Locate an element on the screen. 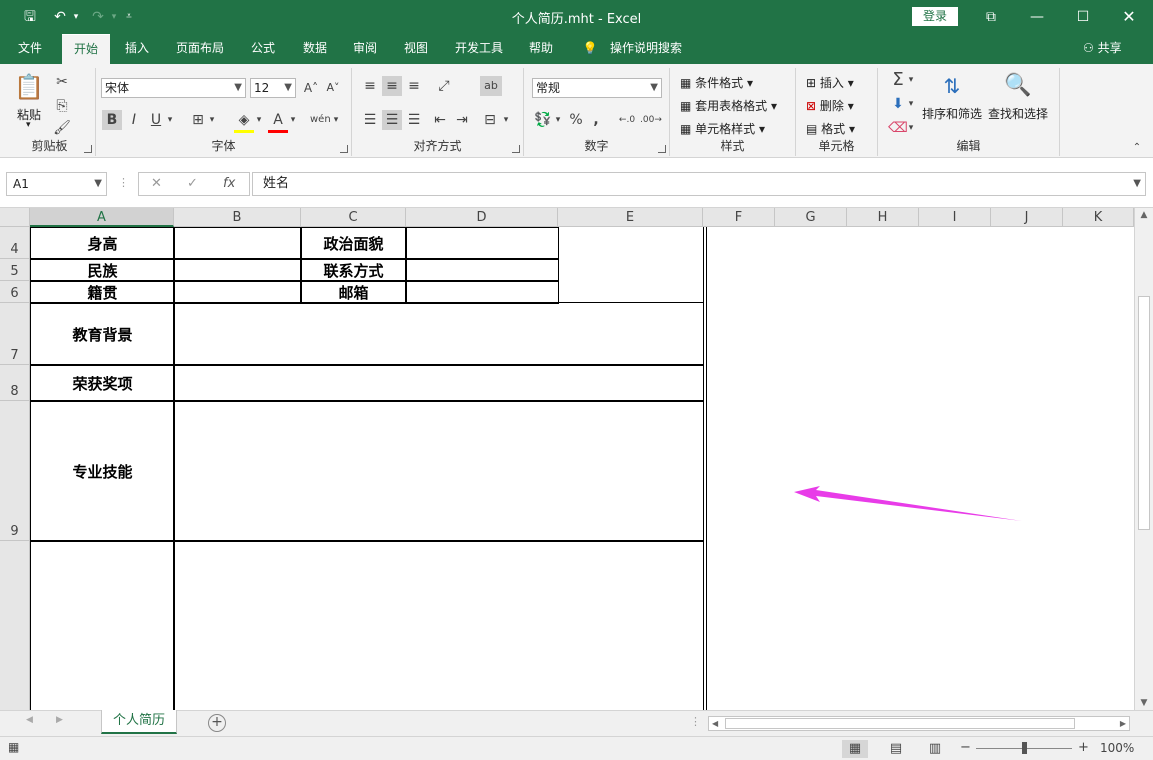 This screenshot has height=760, width=1153. tab-insert: 插入 is located at coordinates (137, 49).